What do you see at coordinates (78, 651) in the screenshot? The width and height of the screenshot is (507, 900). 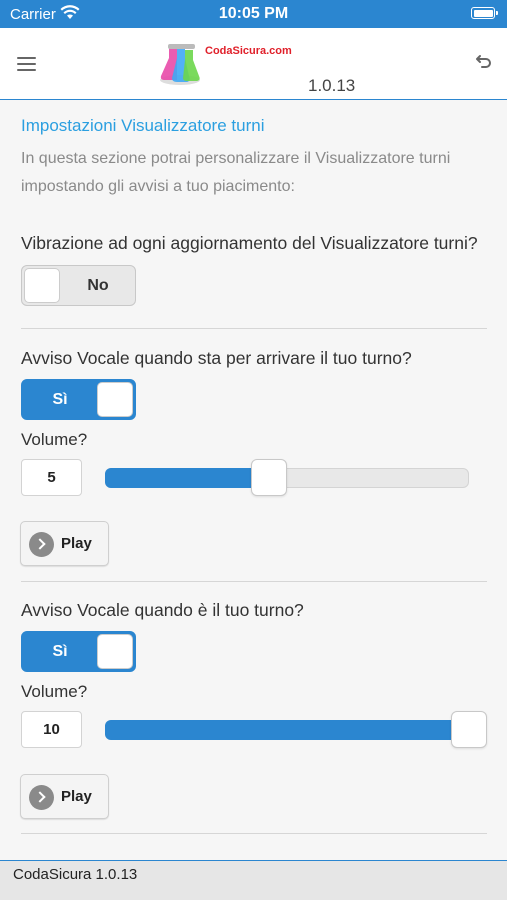 I see `warning-turn-toggle: Sì` at bounding box center [78, 651].